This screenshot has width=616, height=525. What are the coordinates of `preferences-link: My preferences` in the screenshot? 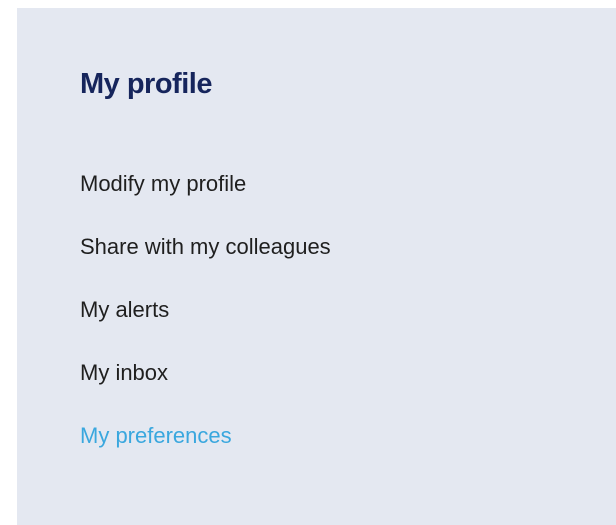 It's located at (156, 436).